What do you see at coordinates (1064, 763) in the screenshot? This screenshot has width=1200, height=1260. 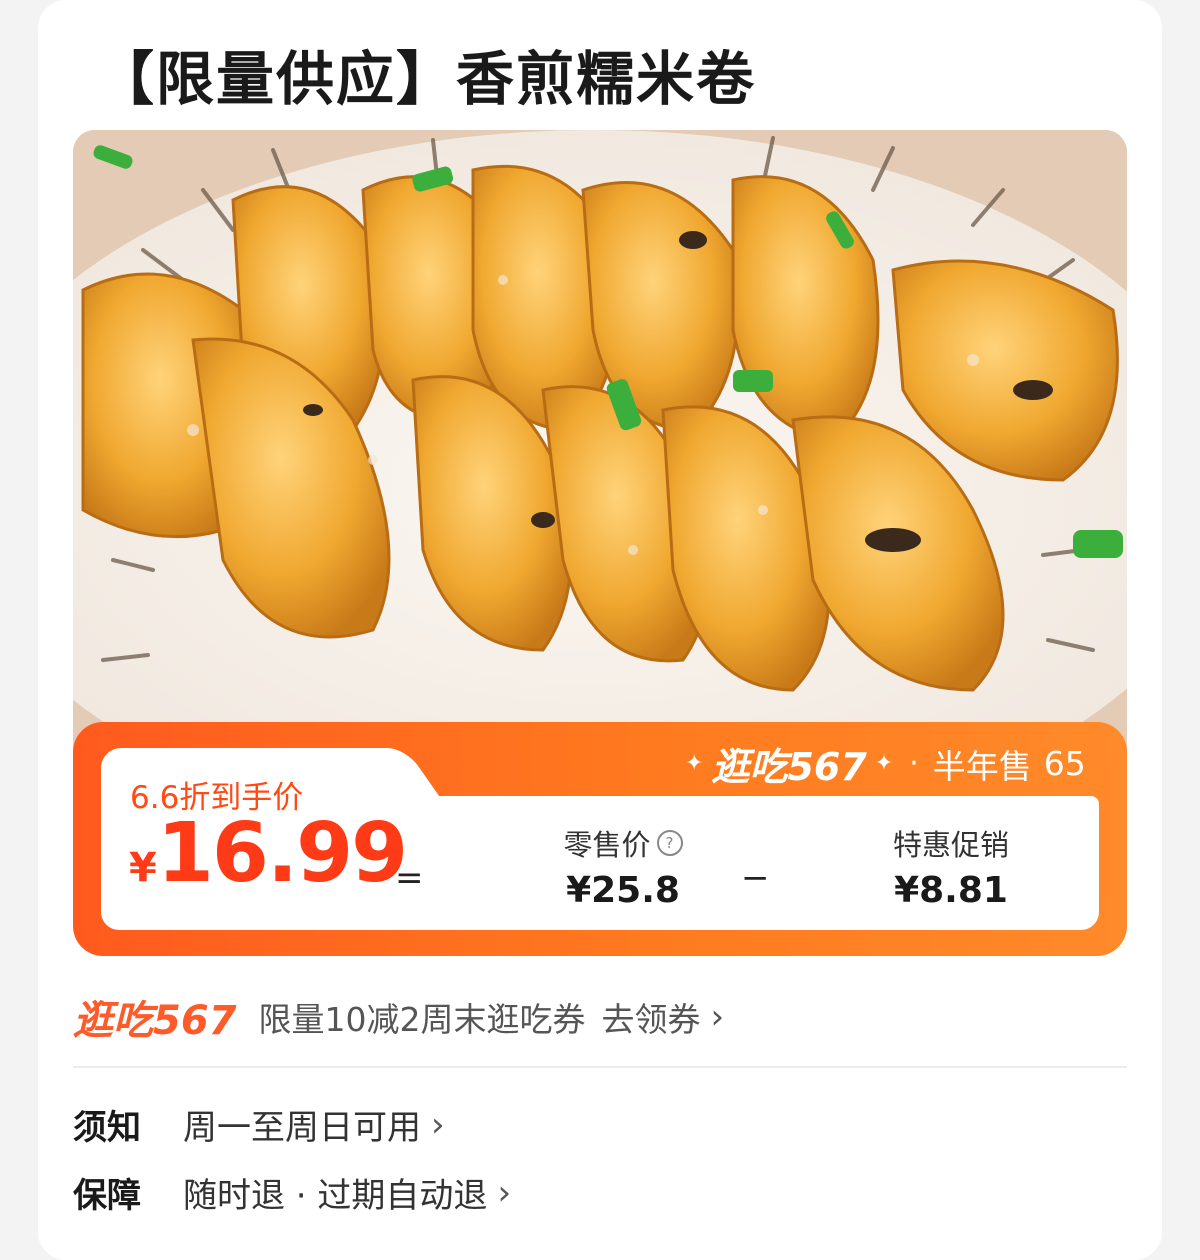 I see `sales-count: 65` at bounding box center [1064, 763].